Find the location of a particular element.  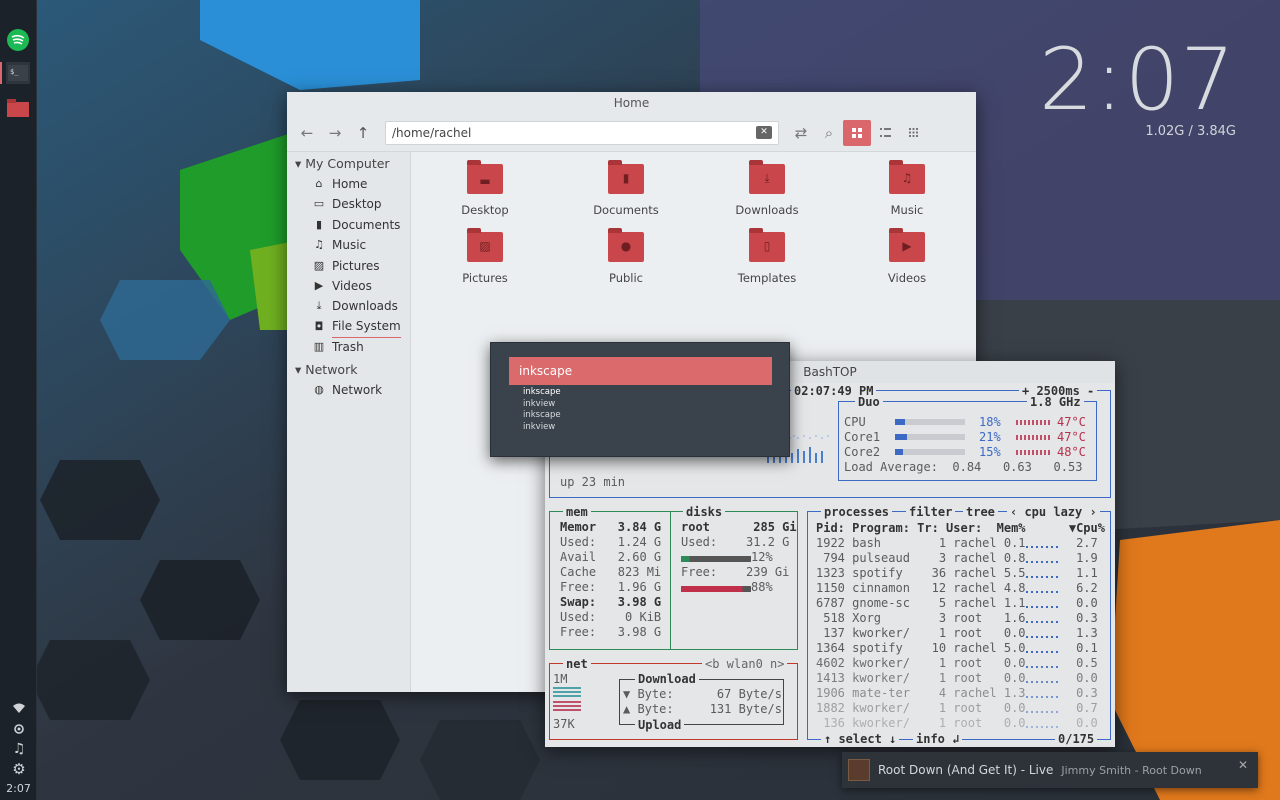

folder-videos: ▶ Videos is located at coordinates (907, 256).